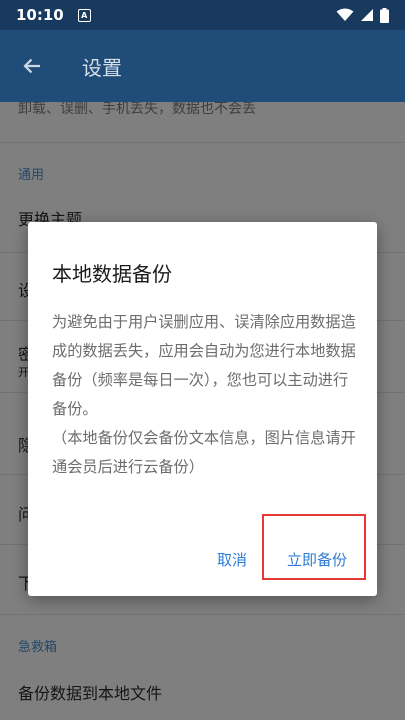 This screenshot has height=720, width=405. What do you see at coordinates (202, 692) in the screenshot?
I see `settings-item-backup-file: 备份数据到本地文件` at bounding box center [202, 692].